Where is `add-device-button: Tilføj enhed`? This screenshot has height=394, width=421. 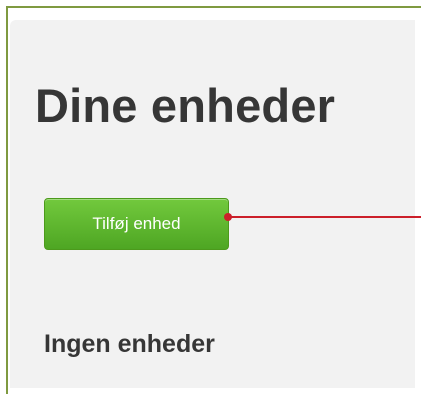
add-device-button: Tilføj enhed is located at coordinates (136, 224).